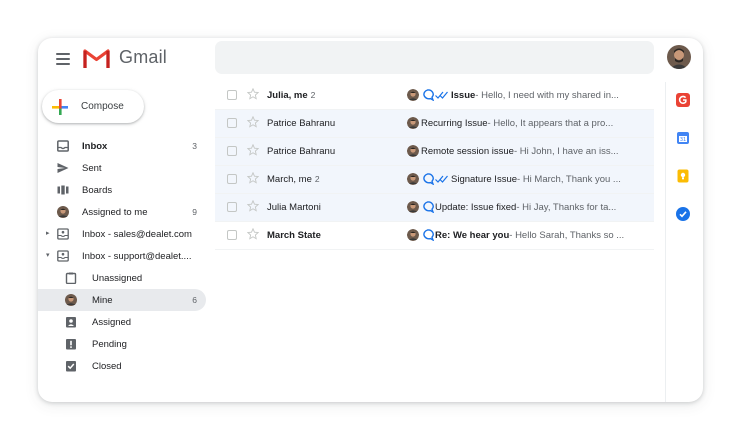 Image resolution: width=740 pixels, height=439 pixels. What do you see at coordinates (122, 344) in the screenshot?
I see `sidebar-item-pending: Pending` at bounding box center [122, 344].